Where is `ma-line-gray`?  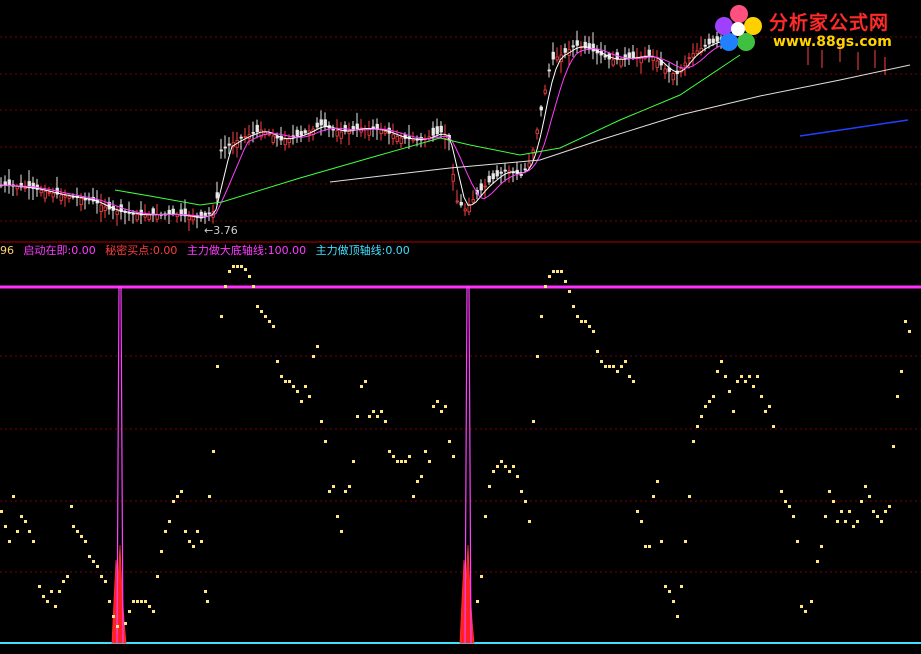
ma-line-gray is located at coordinates (620, 123).